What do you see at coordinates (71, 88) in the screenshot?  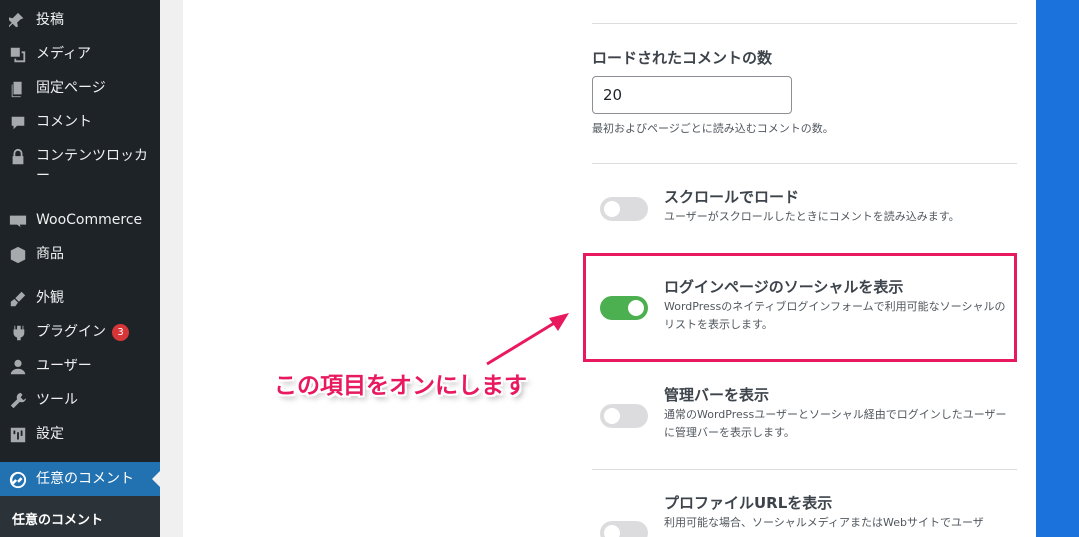 I see `sidebar-item-label: 固定ページ` at bounding box center [71, 88].